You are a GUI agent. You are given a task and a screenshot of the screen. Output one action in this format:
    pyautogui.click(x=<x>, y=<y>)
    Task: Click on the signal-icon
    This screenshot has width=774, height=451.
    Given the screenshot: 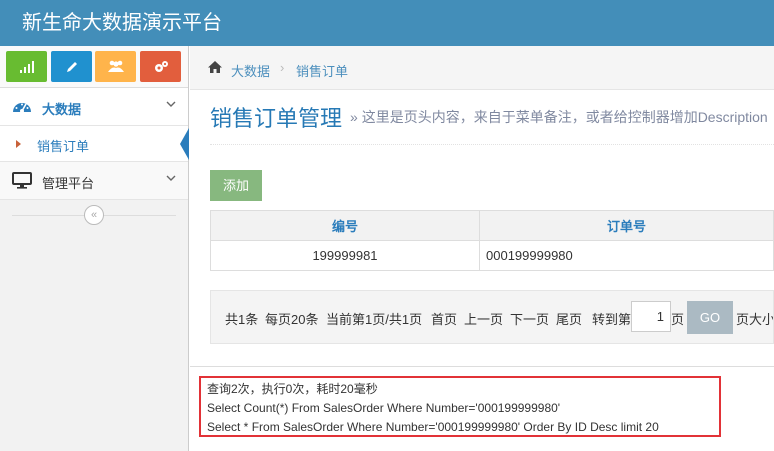 What is the action you would take?
    pyautogui.click(x=26, y=66)
    